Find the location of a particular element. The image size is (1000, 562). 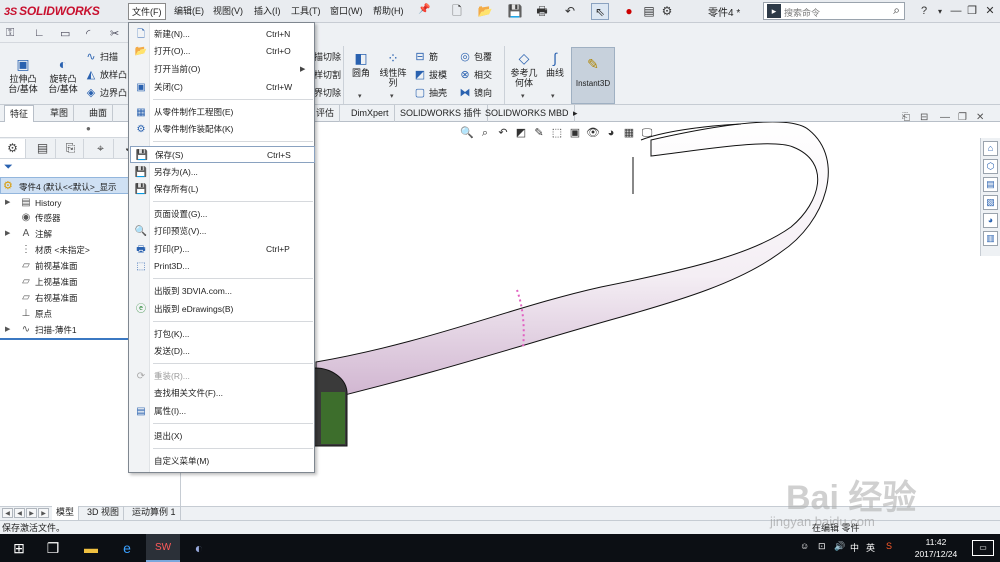

tab-last-icon: ▶ is located at coordinates (43, 513).